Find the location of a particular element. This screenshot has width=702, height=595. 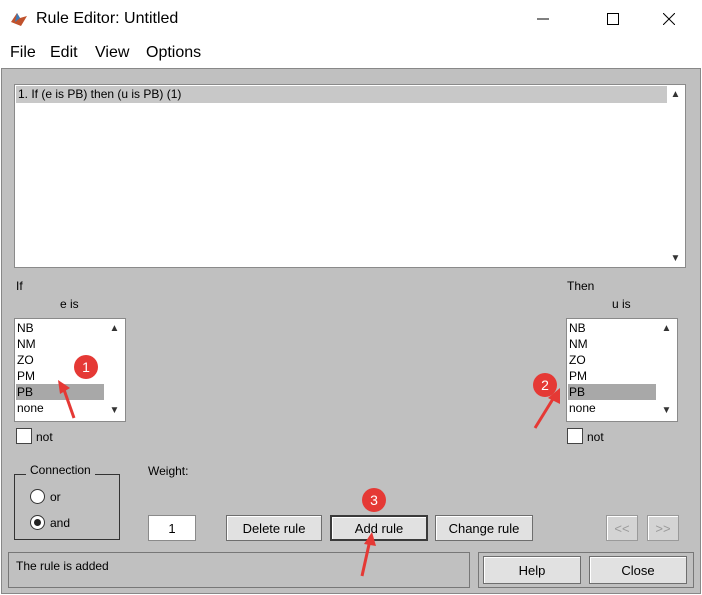

and-label: and is located at coordinates (60, 523).